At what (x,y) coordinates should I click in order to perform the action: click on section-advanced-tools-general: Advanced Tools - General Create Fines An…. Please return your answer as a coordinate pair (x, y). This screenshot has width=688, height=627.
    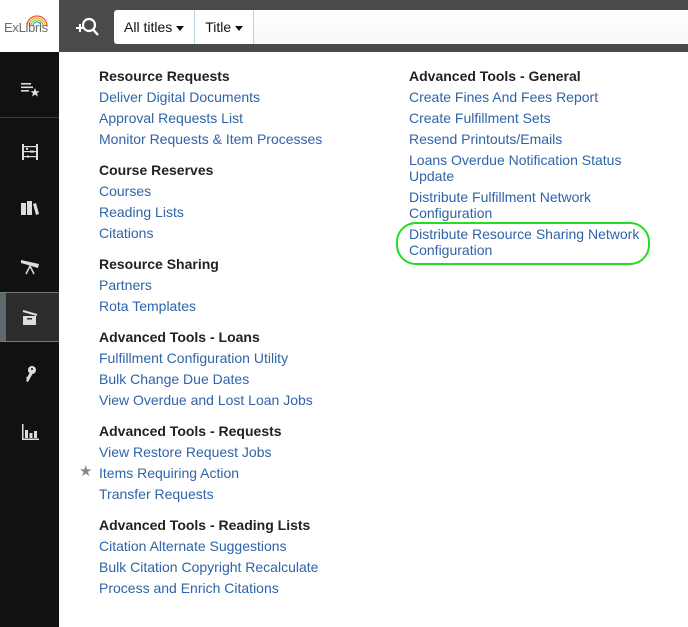
    Looking at the image, I should click on (534, 163).